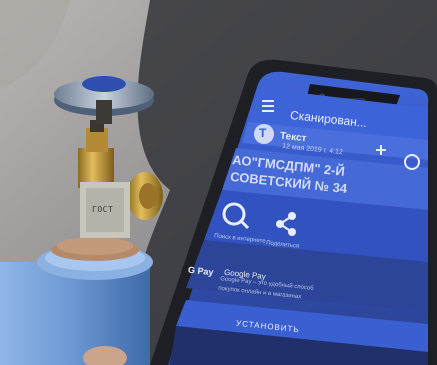 The width and height of the screenshot is (437, 365). I want to click on doc-initial: Т, so click(263, 133).